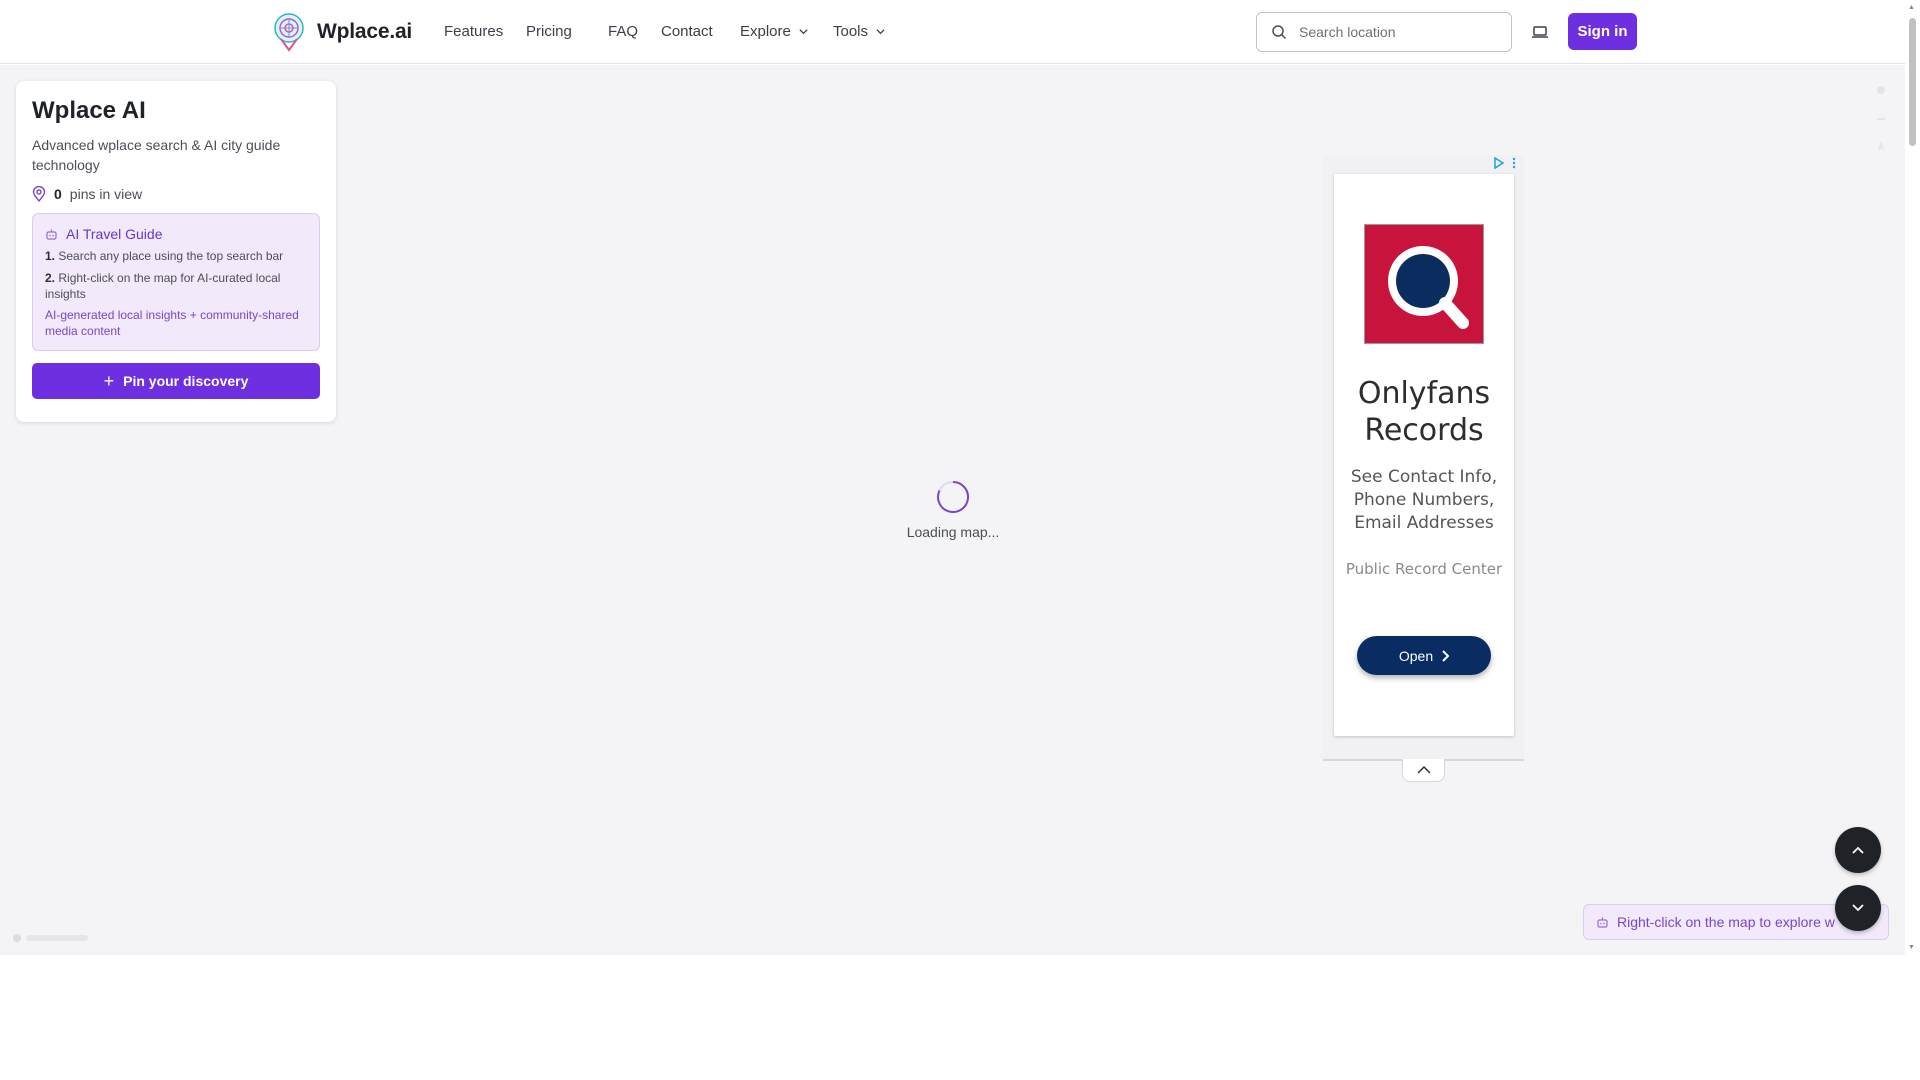 The width and height of the screenshot is (1920, 1080). I want to click on nav-contact: Contact, so click(700, 31).